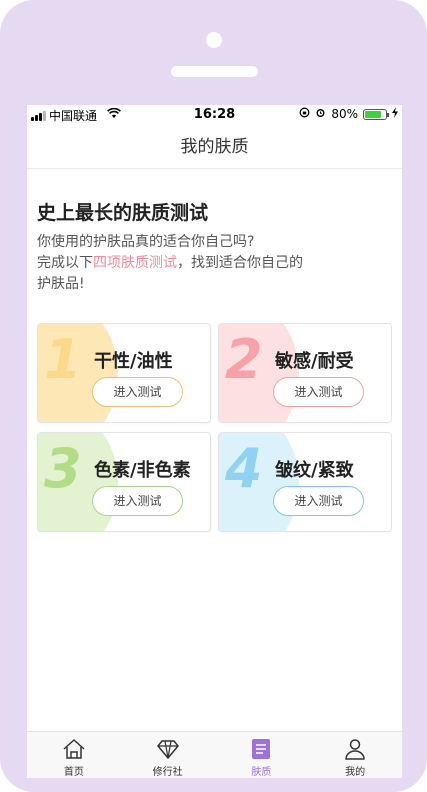 This screenshot has width=427, height=792. What do you see at coordinates (167, 772) in the screenshot?
I see `tab-label: 修行社` at bounding box center [167, 772].